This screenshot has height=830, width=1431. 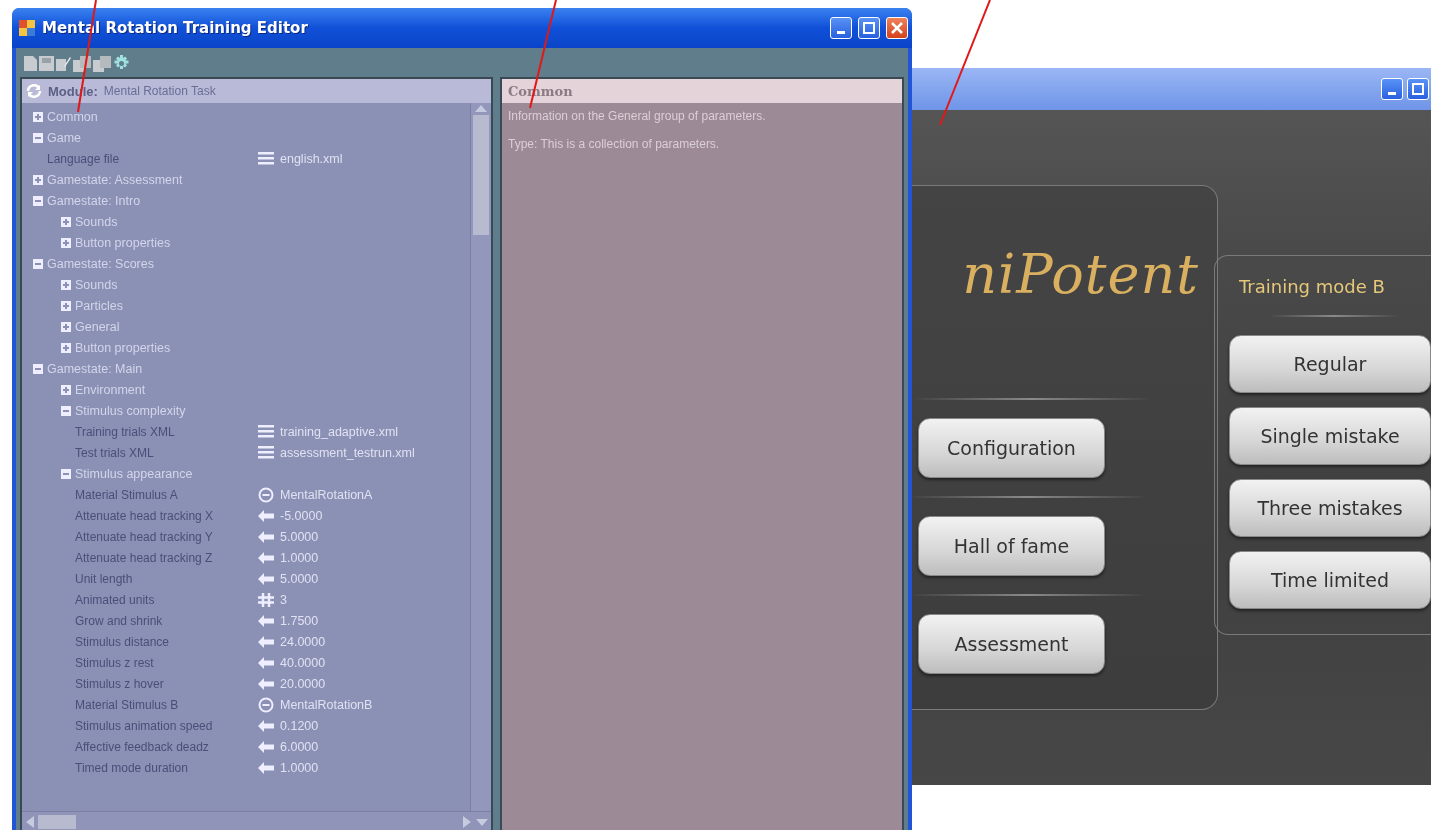 I want to click on close-button, so click(x=897, y=28).